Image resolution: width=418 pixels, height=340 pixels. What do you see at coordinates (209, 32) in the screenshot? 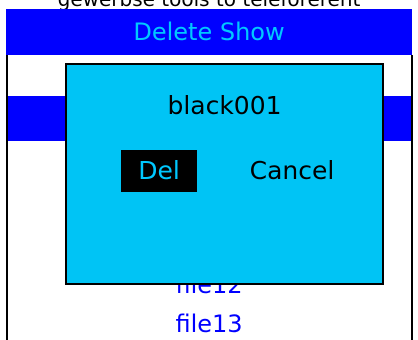
I see `page-title: Delete Show` at bounding box center [209, 32].